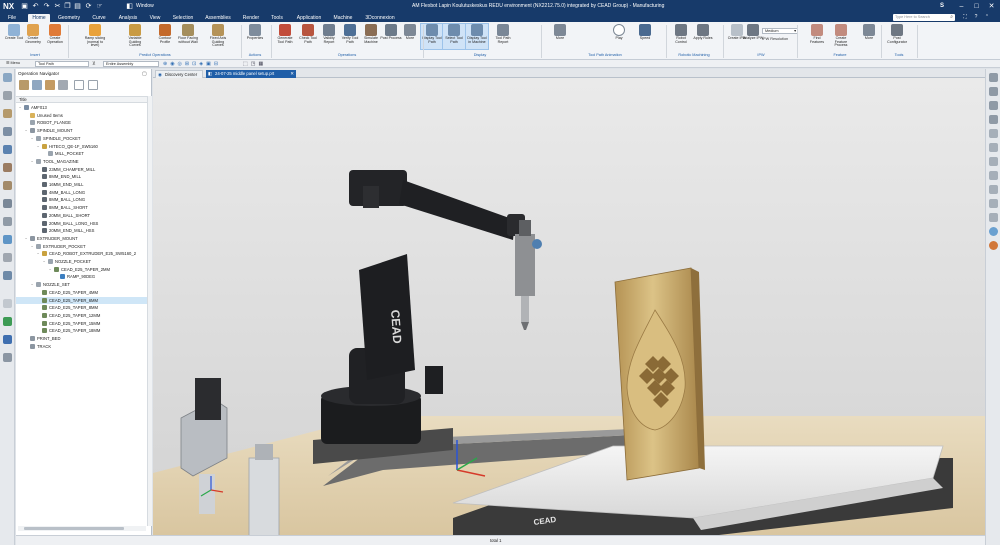 This screenshot has height=545, width=1000. What do you see at coordinates (81, 216) in the screenshot?
I see `tree-row: 20MM_BALL_SHORT` at bounding box center [81, 216].